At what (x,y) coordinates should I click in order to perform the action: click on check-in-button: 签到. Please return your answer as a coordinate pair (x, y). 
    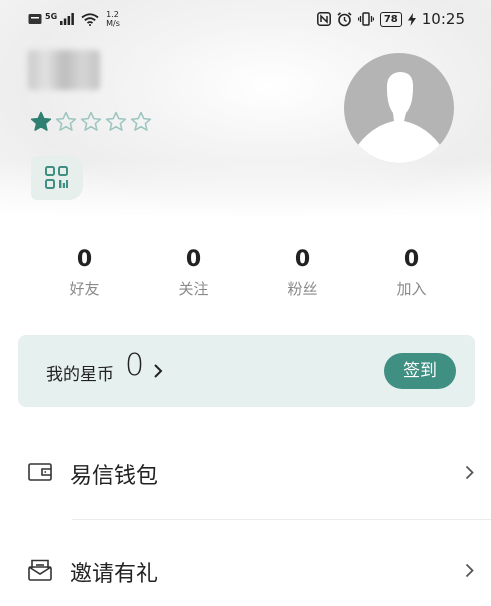
    Looking at the image, I should click on (420, 371).